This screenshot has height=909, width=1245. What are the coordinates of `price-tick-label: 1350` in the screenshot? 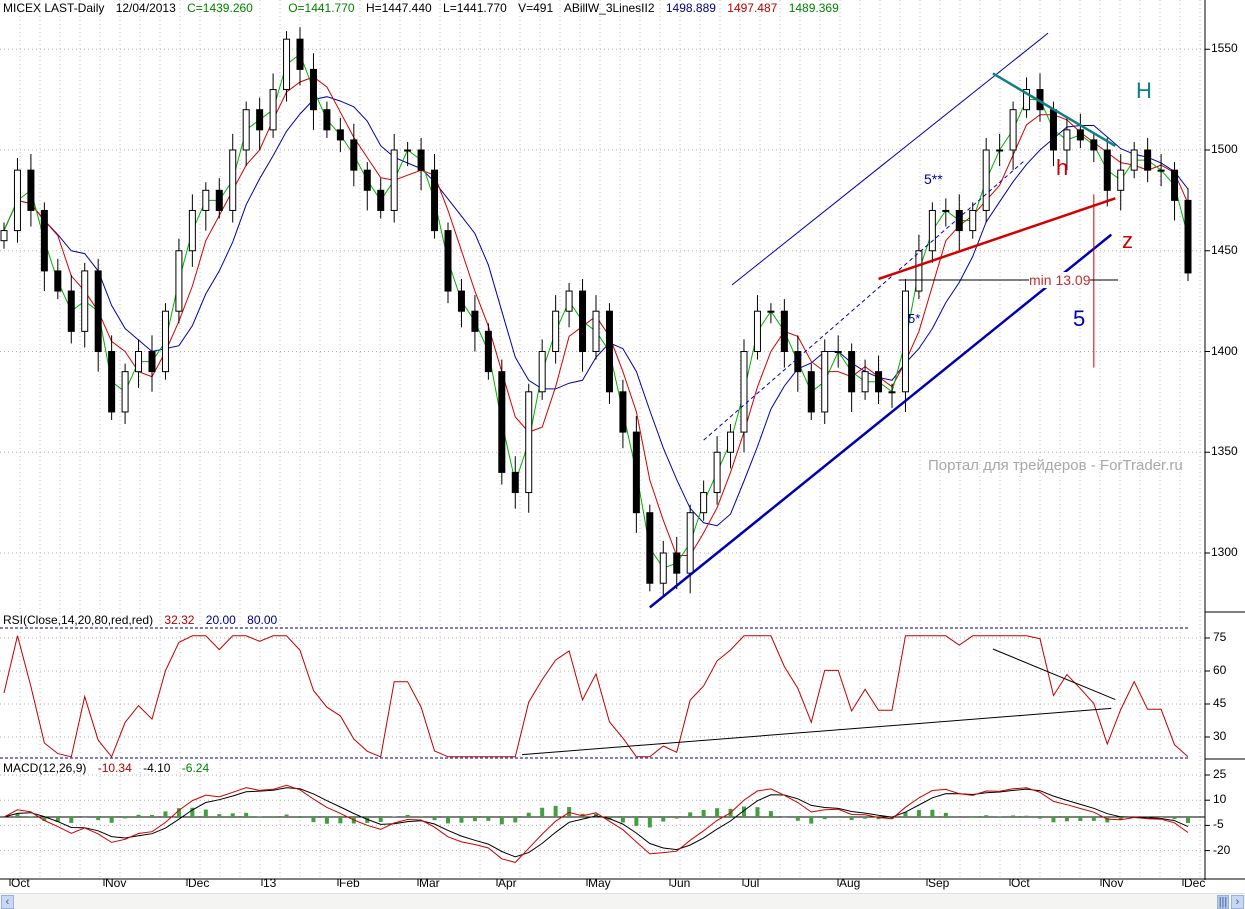 It's located at (1224, 451).